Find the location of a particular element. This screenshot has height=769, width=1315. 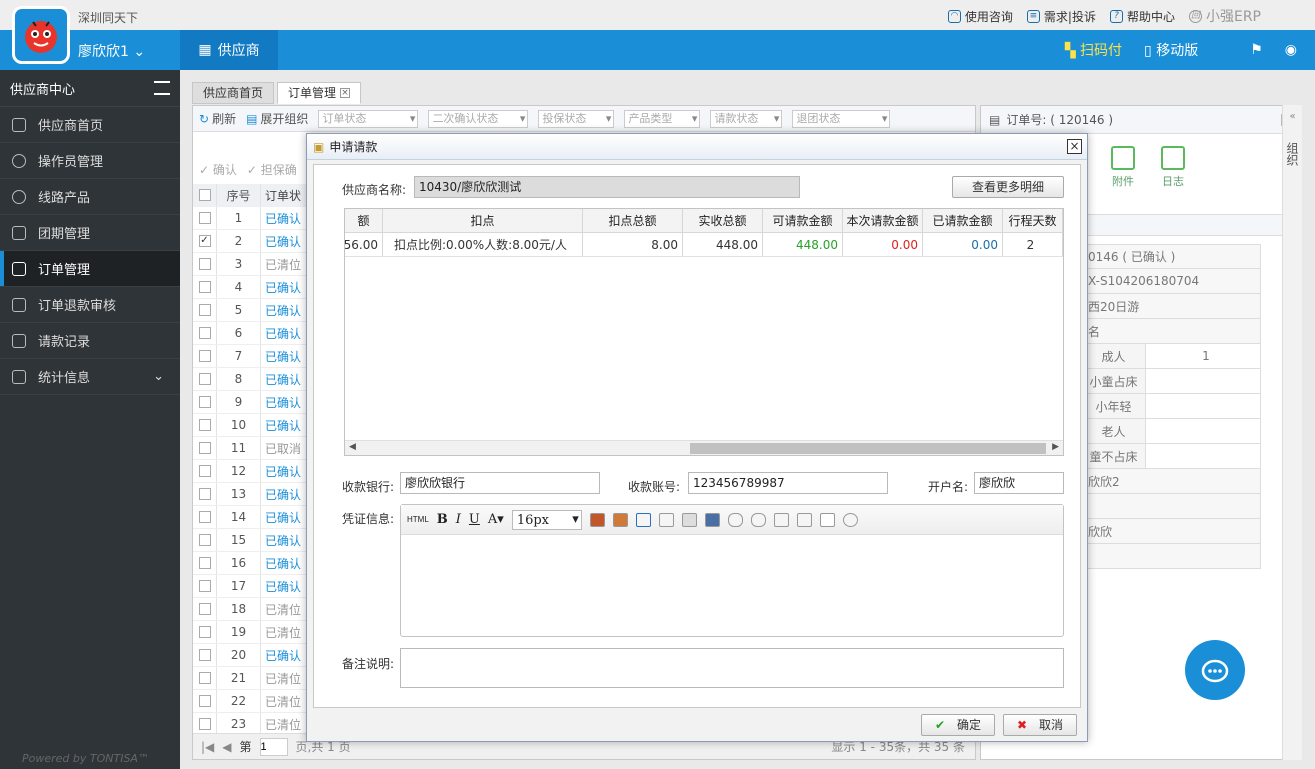

sidebar-item-orders: 订单管理 is located at coordinates (90, 269).